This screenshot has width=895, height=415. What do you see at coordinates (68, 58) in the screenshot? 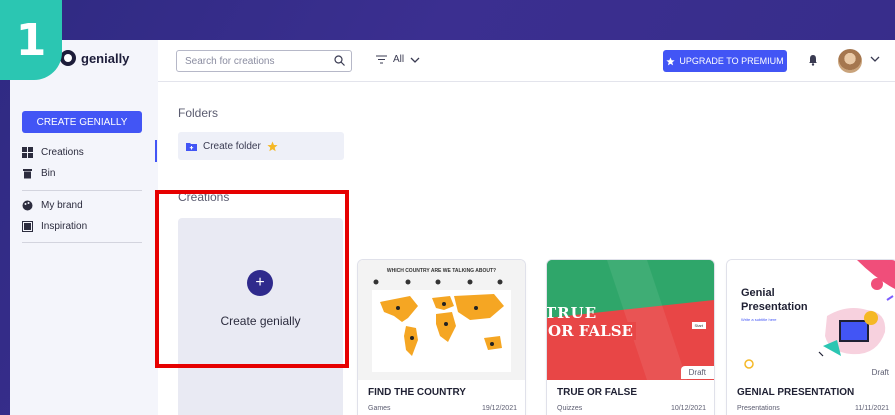
I see `genially-logo-icon` at bounding box center [68, 58].